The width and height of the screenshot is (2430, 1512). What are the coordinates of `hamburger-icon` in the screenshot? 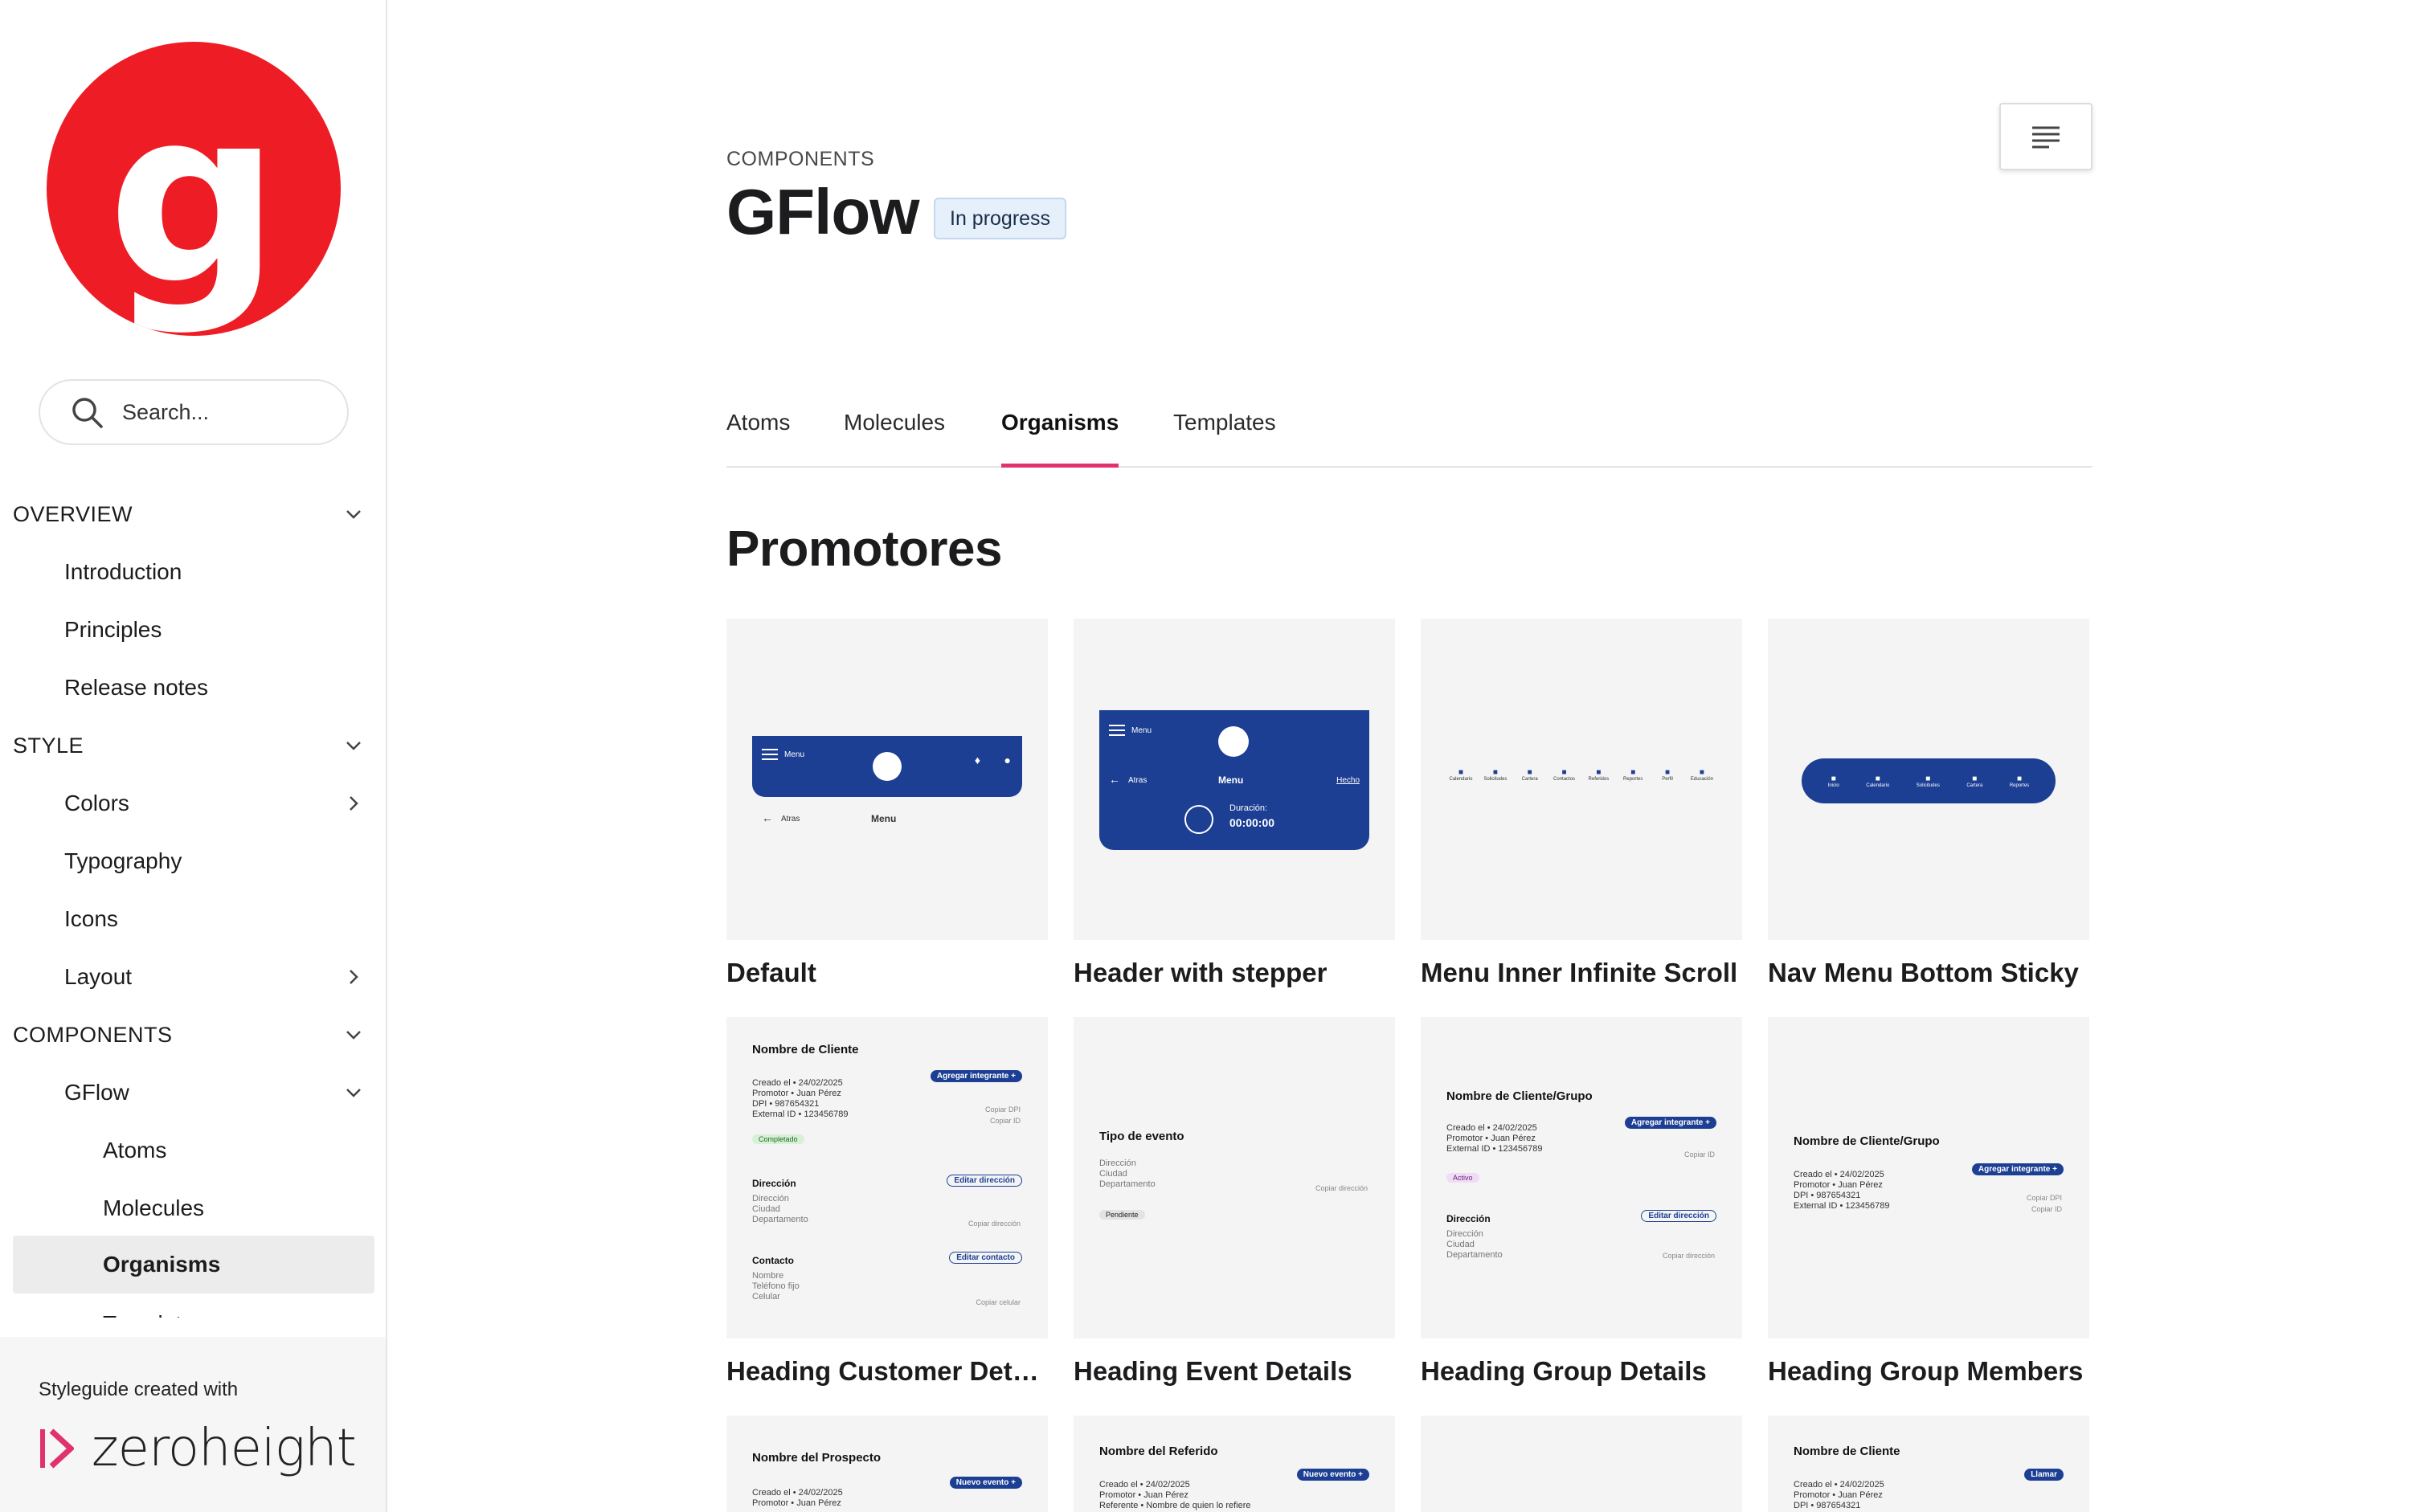 It's located at (1117, 730).